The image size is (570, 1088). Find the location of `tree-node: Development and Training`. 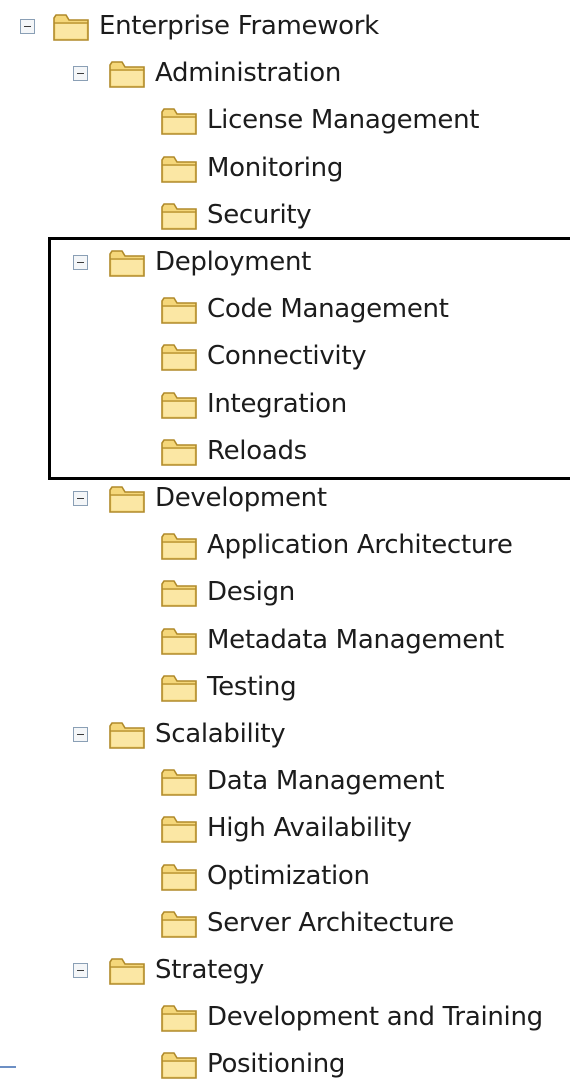

tree-node: Development and Training is located at coordinates (285, 1017).